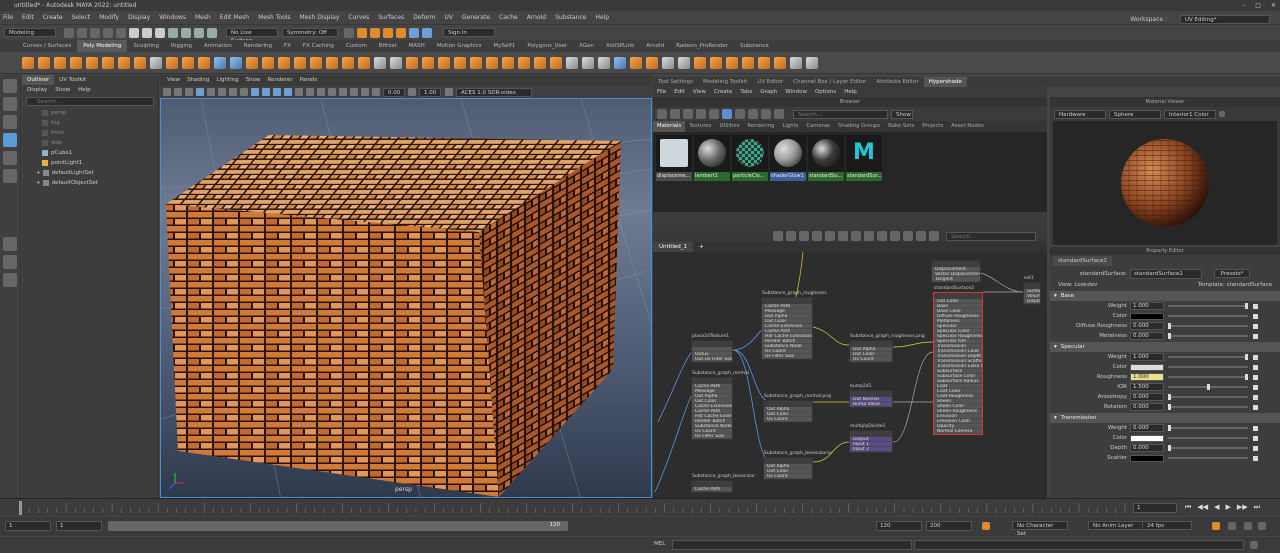 This screenshot has width=1280, height=553. I want to click on property-value-field: 1.000, so click(1147, 377).